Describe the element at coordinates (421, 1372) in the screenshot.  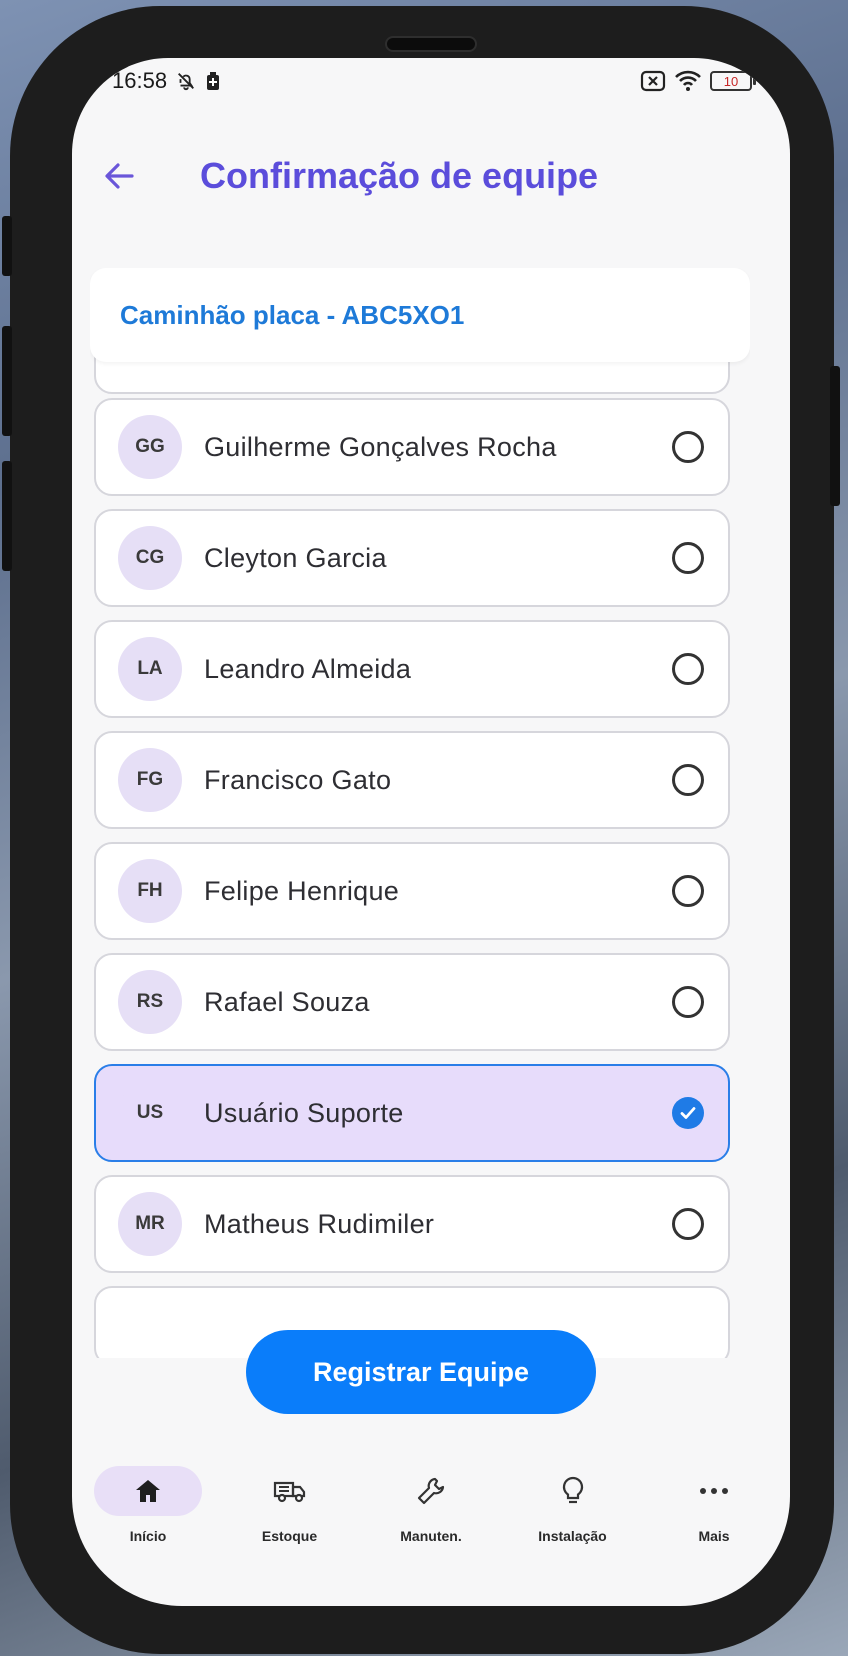
I see `register-team-button: Registrar Equipe` at that location.